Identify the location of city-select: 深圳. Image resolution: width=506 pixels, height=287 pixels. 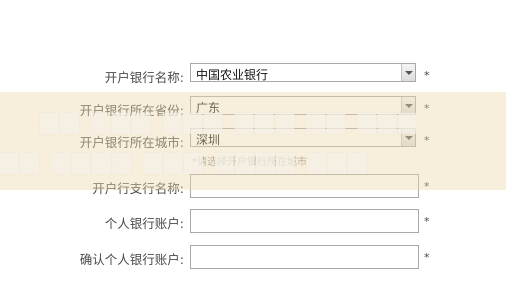
(303, 137).